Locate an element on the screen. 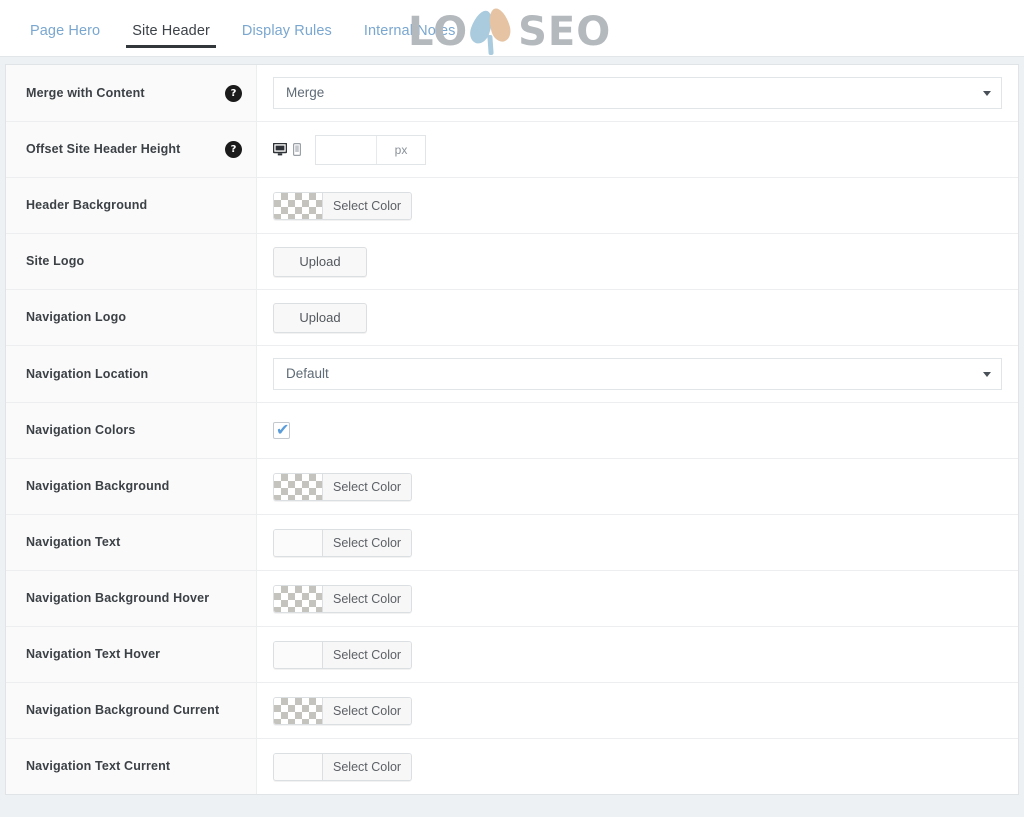 Image resolution: width=1024 pixels, height=817 pixels. row-label-cell: Navigation Location is located at coordinates (131, 374).